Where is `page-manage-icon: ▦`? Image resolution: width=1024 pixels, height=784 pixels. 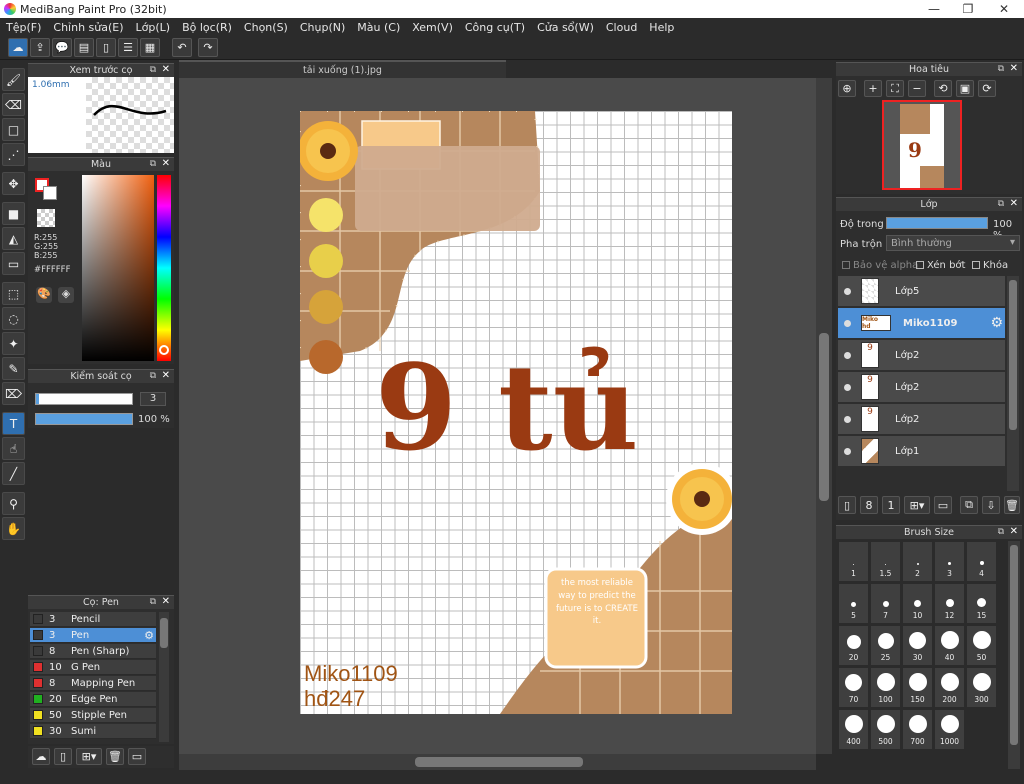 page-manage-icon: ▦ is located at coordinates (150, 47).